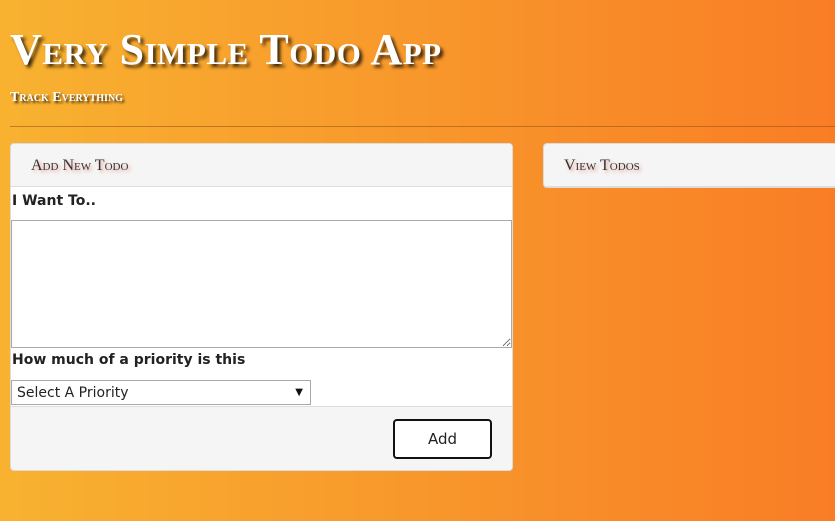  I want to click on priority-select: Select A Priority ▼, so click(161, 392).